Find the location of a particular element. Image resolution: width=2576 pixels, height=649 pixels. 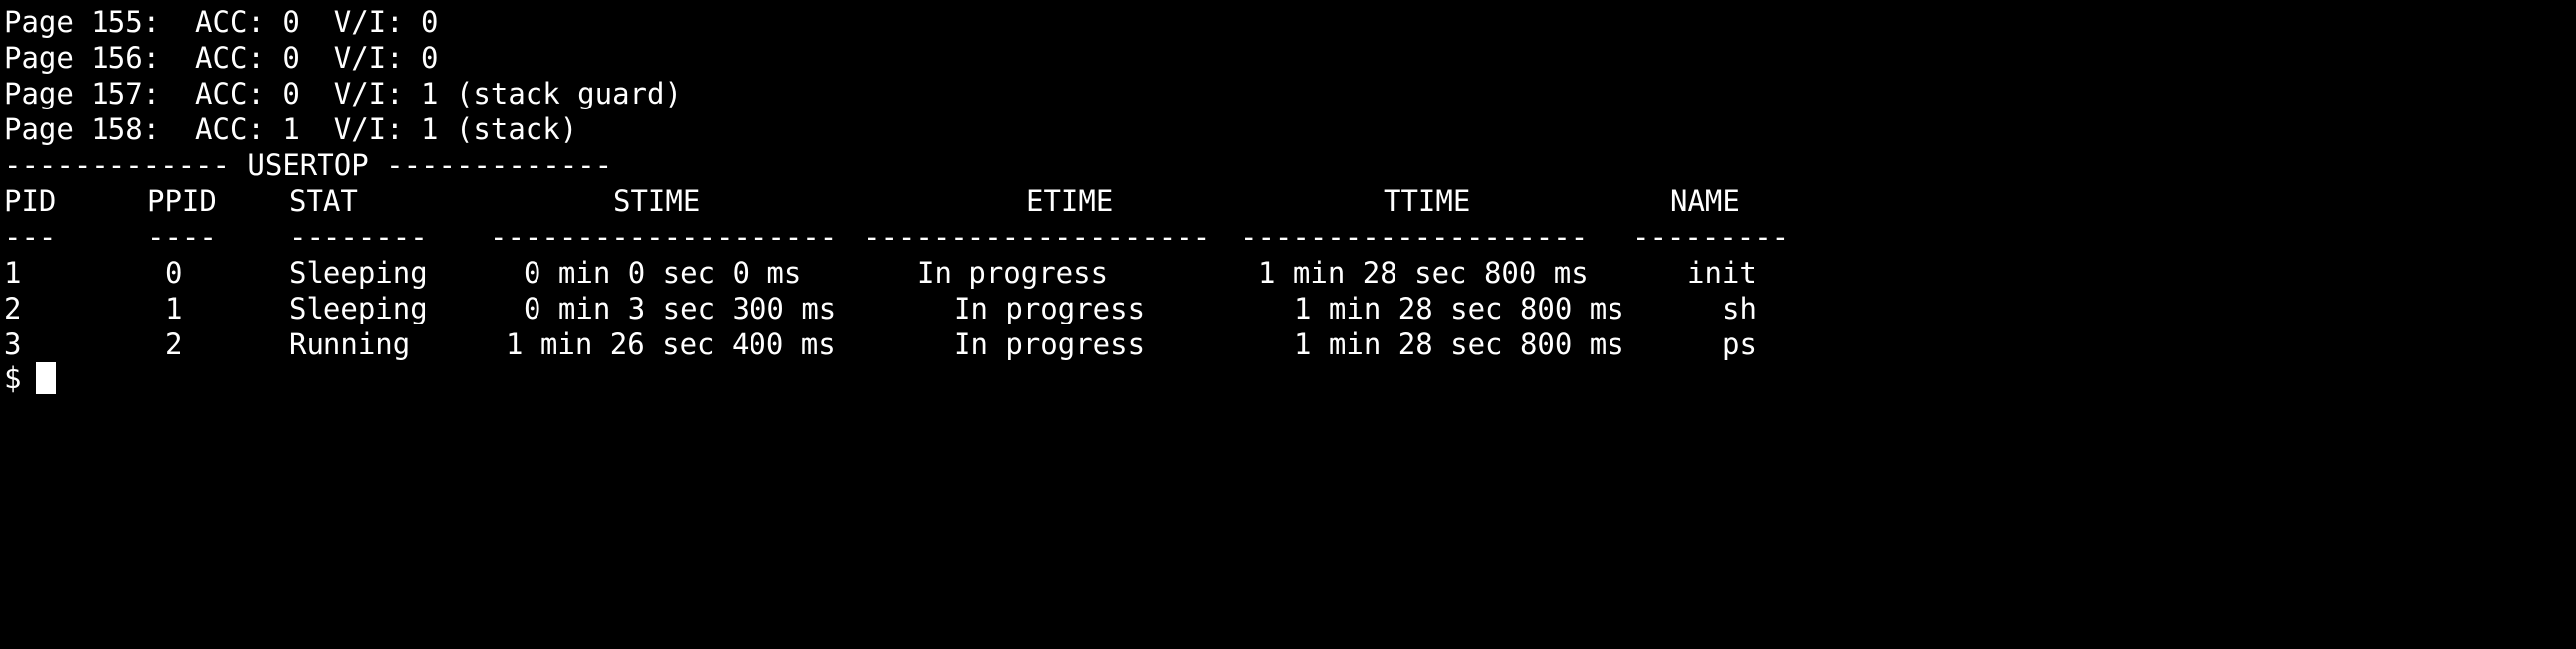

cell-ppid: 1 is located at coordinates (174, 309).